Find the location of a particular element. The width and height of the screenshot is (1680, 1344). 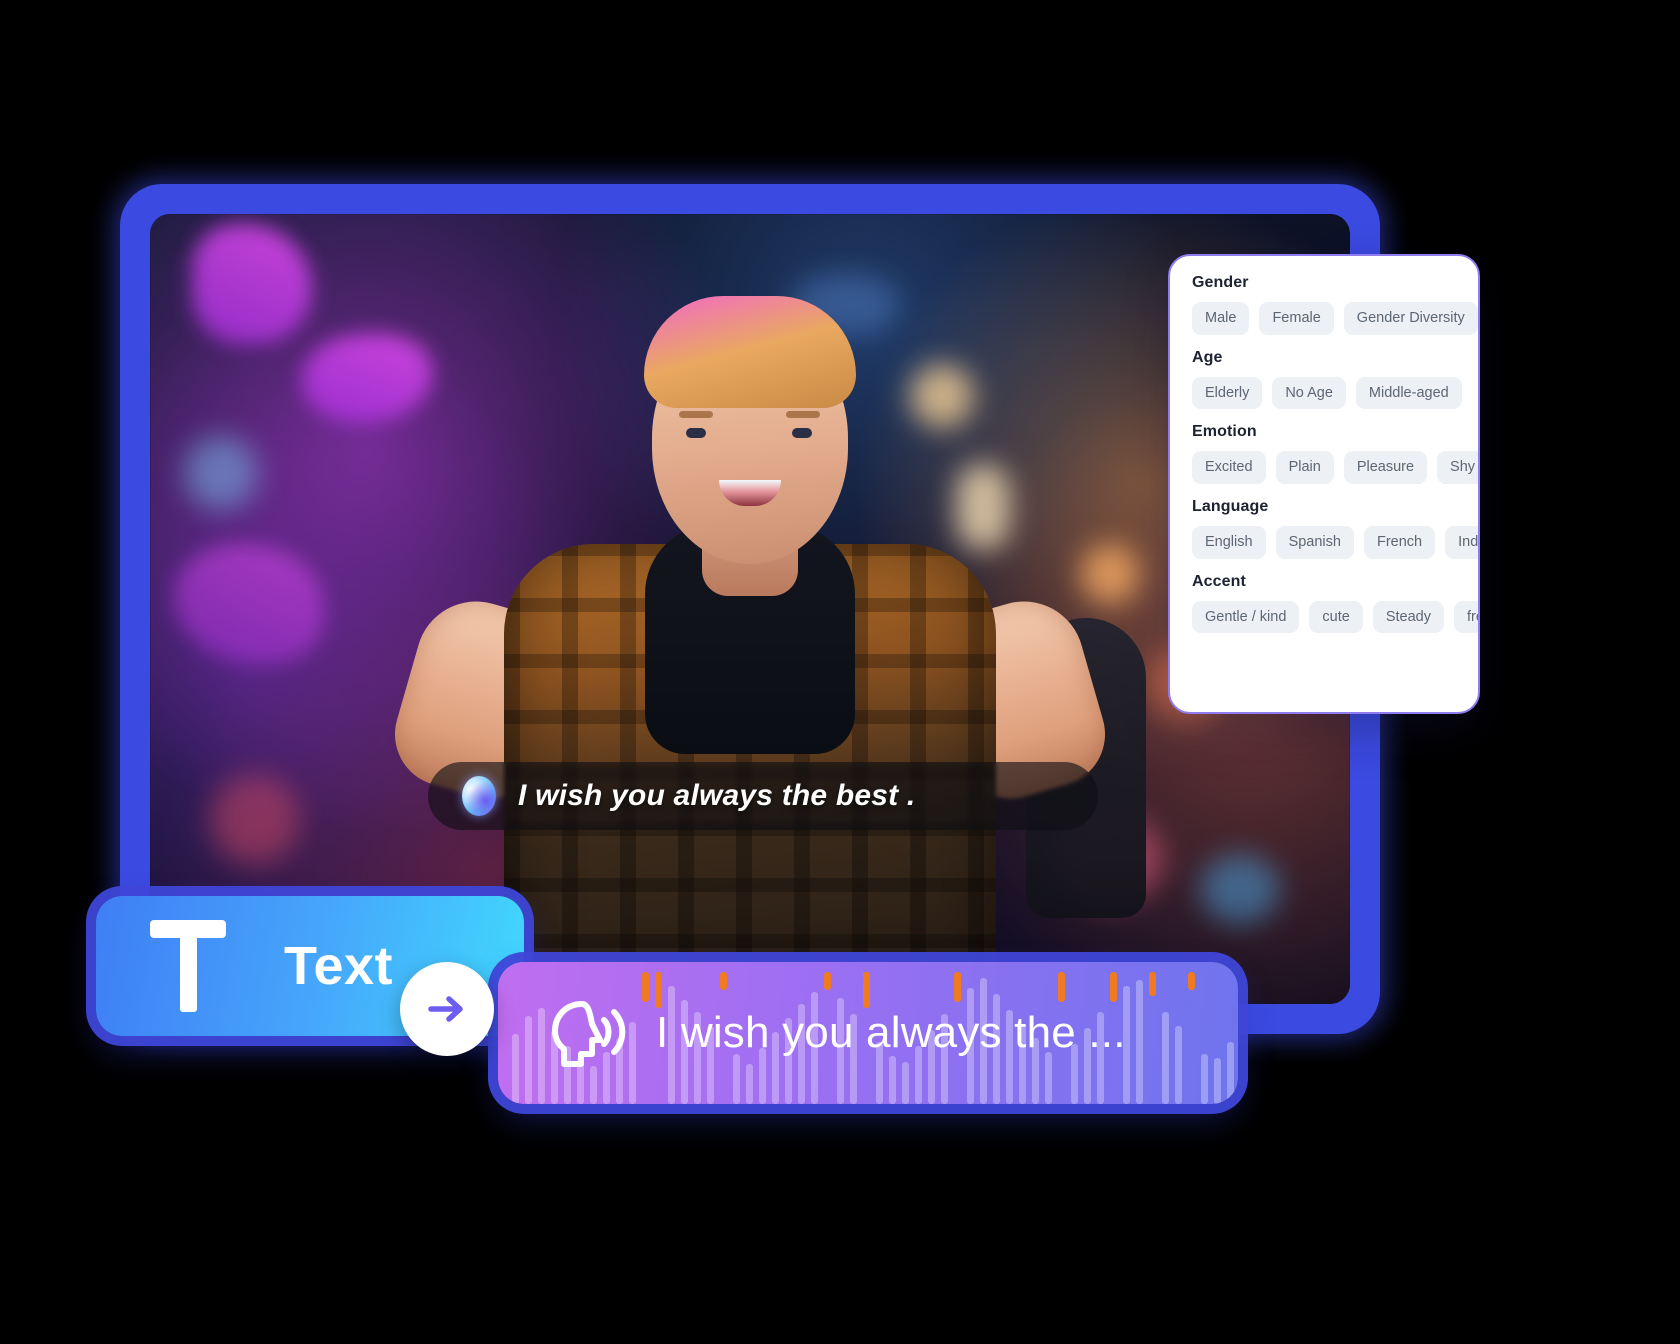

chip-emotion-plain: Plain is located at coordinates (1304, 468).